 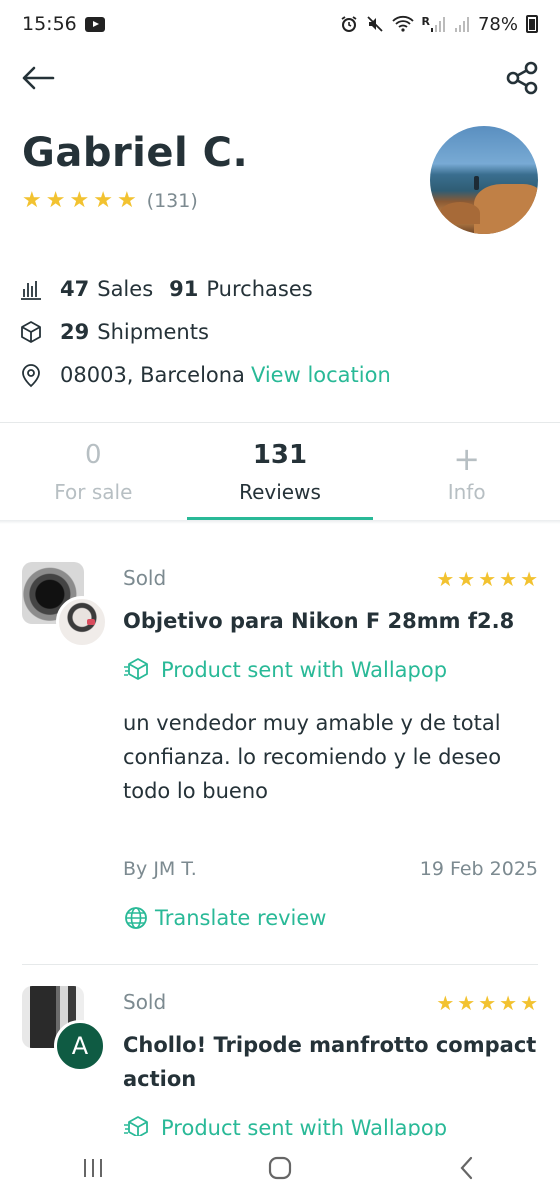 I want to click on system-back-button, so click(x=467, y=1168).